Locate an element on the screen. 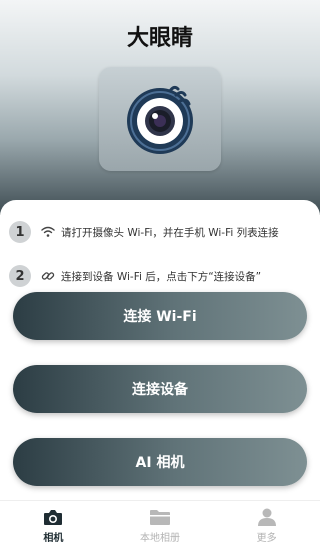 Image resolution: width=320 pixels, height=550 pixels. step-1: 1 请打开摄像头 Wi-Fi，并在手机 Wi-Fi 列表连接 is located at coordinates (144, 232).